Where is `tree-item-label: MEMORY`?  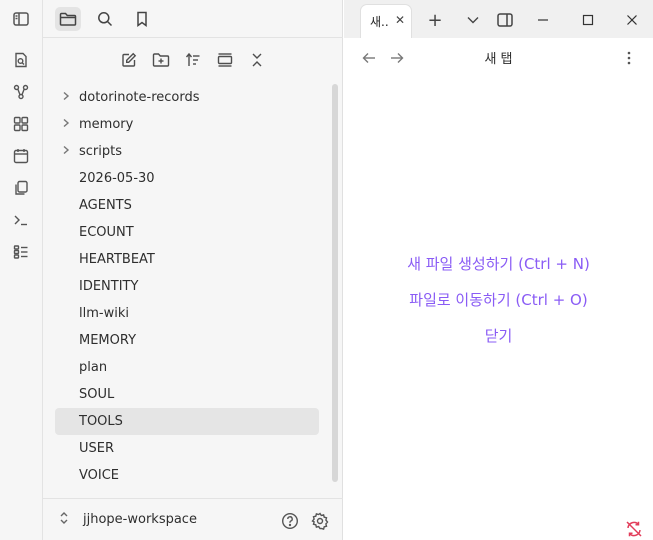
tree-item-label: MEMORY is located at coordinates (108, 340).